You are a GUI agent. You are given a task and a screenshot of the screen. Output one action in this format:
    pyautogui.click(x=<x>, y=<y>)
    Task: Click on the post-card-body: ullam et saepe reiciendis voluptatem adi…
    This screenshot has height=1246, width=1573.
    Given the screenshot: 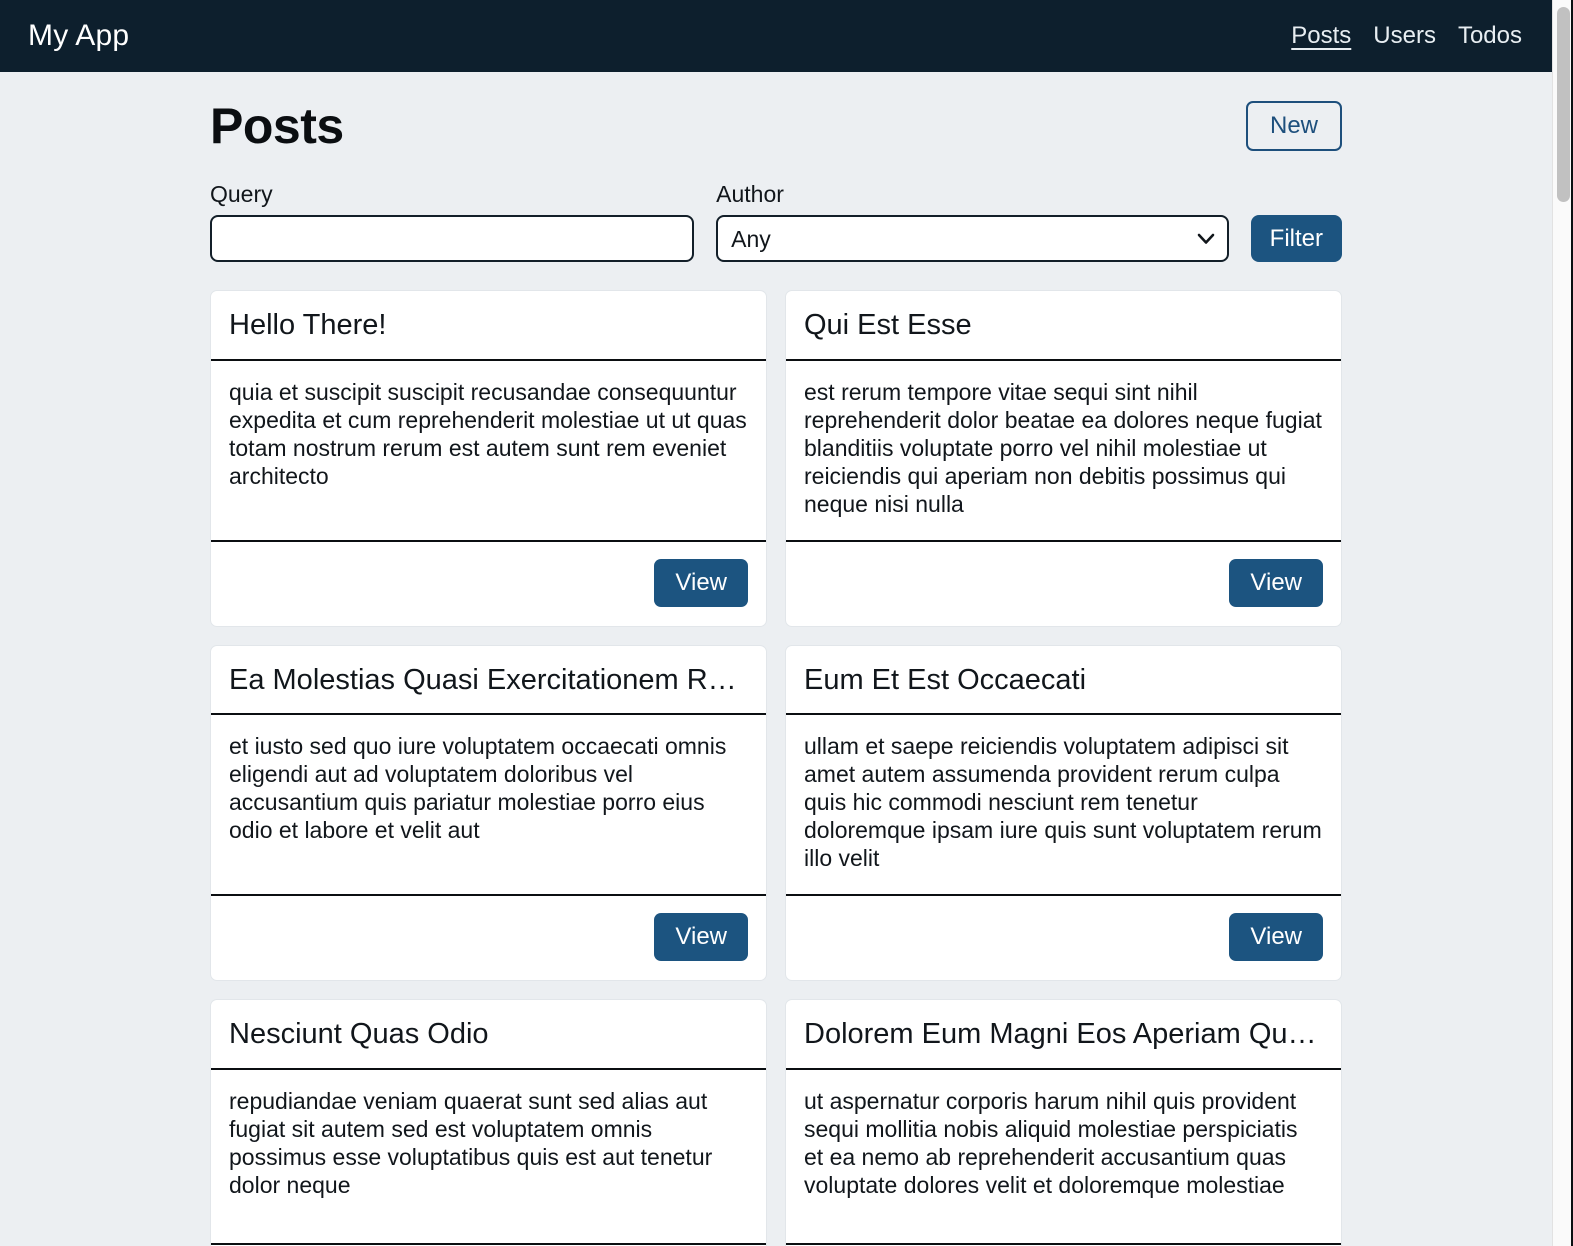 What is the action you would take?
    pyautogui.click(x=1063, y=806)
    